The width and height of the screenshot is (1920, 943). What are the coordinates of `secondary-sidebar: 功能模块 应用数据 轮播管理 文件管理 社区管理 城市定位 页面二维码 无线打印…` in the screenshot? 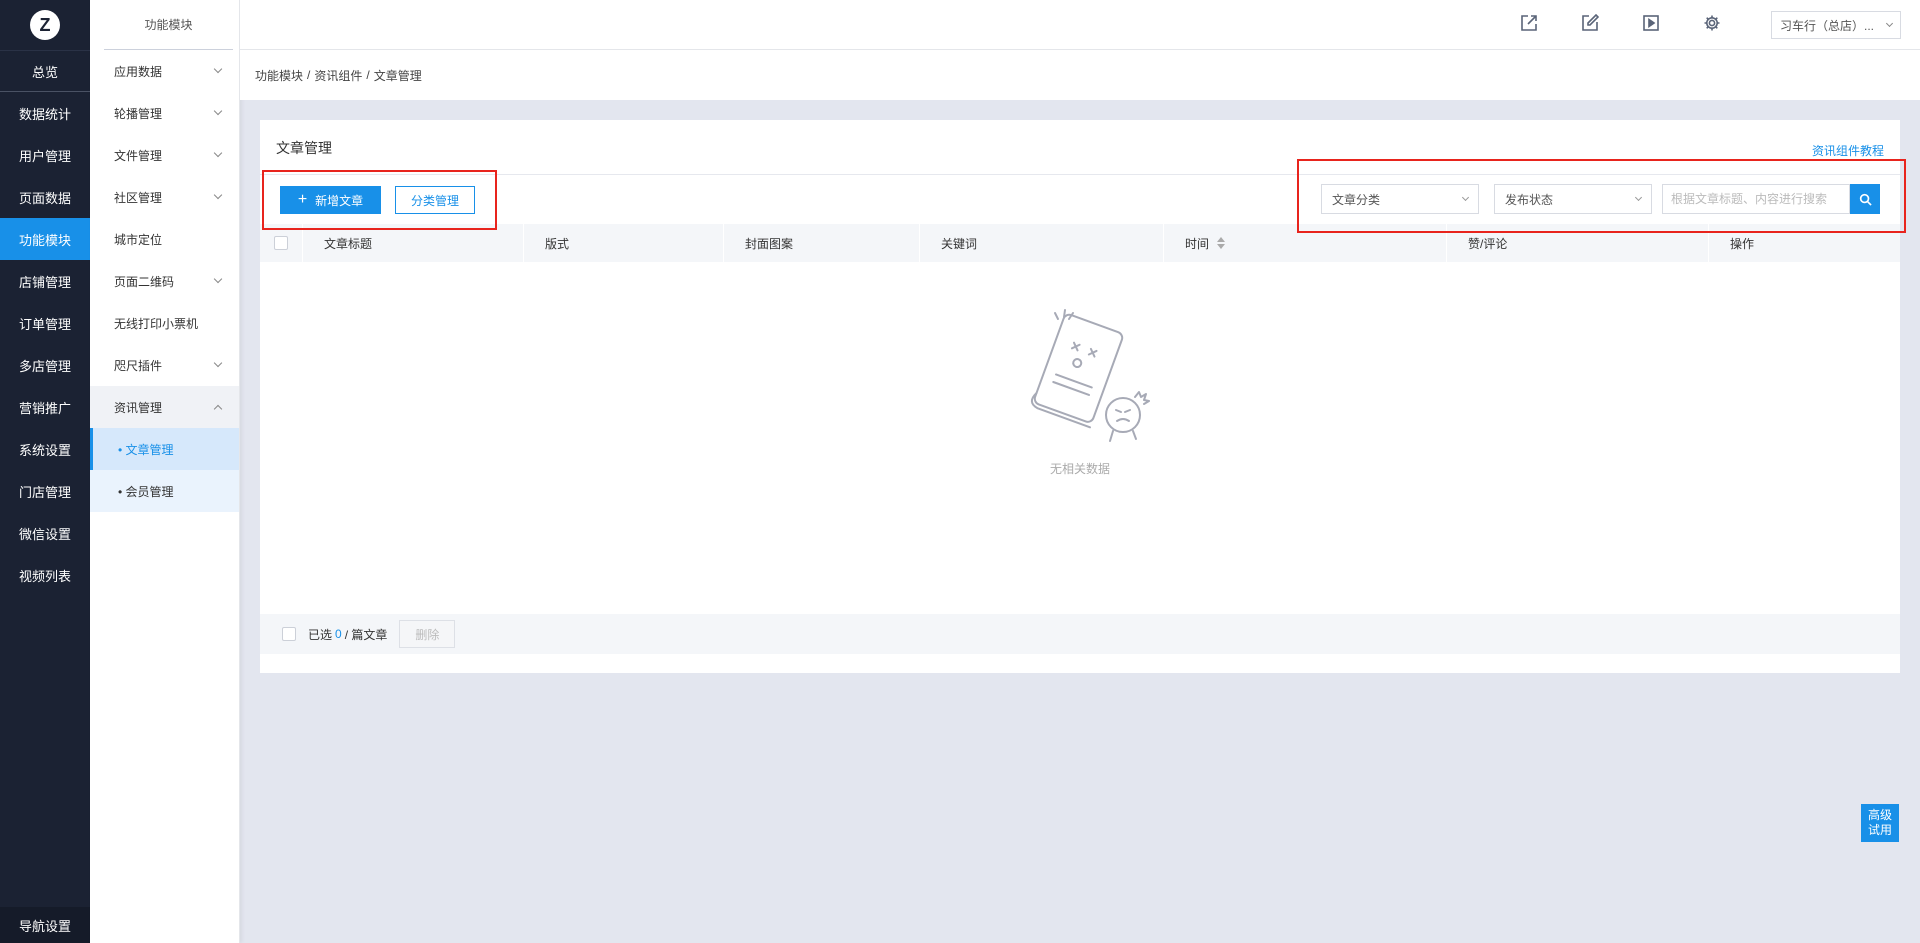 It's located at (165, 471).